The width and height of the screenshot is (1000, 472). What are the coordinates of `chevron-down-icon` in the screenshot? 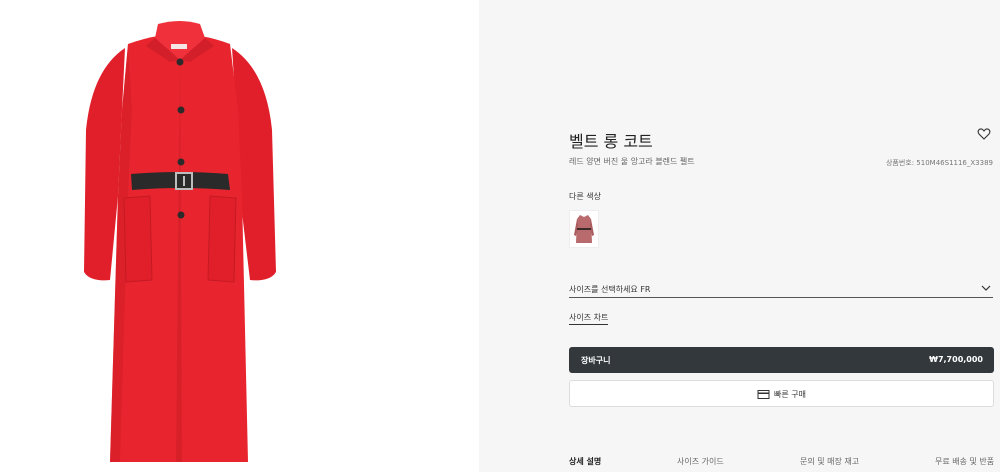 It's located at (986, 288).